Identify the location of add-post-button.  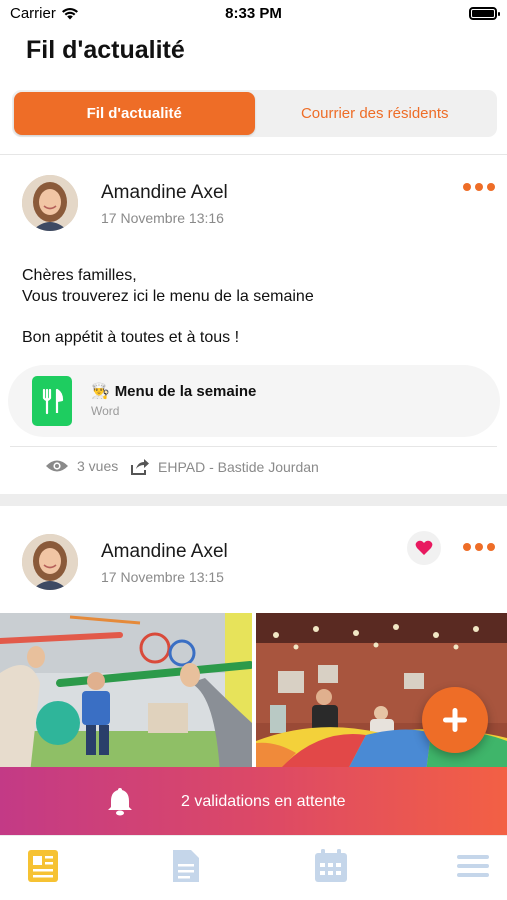
(455, 720).